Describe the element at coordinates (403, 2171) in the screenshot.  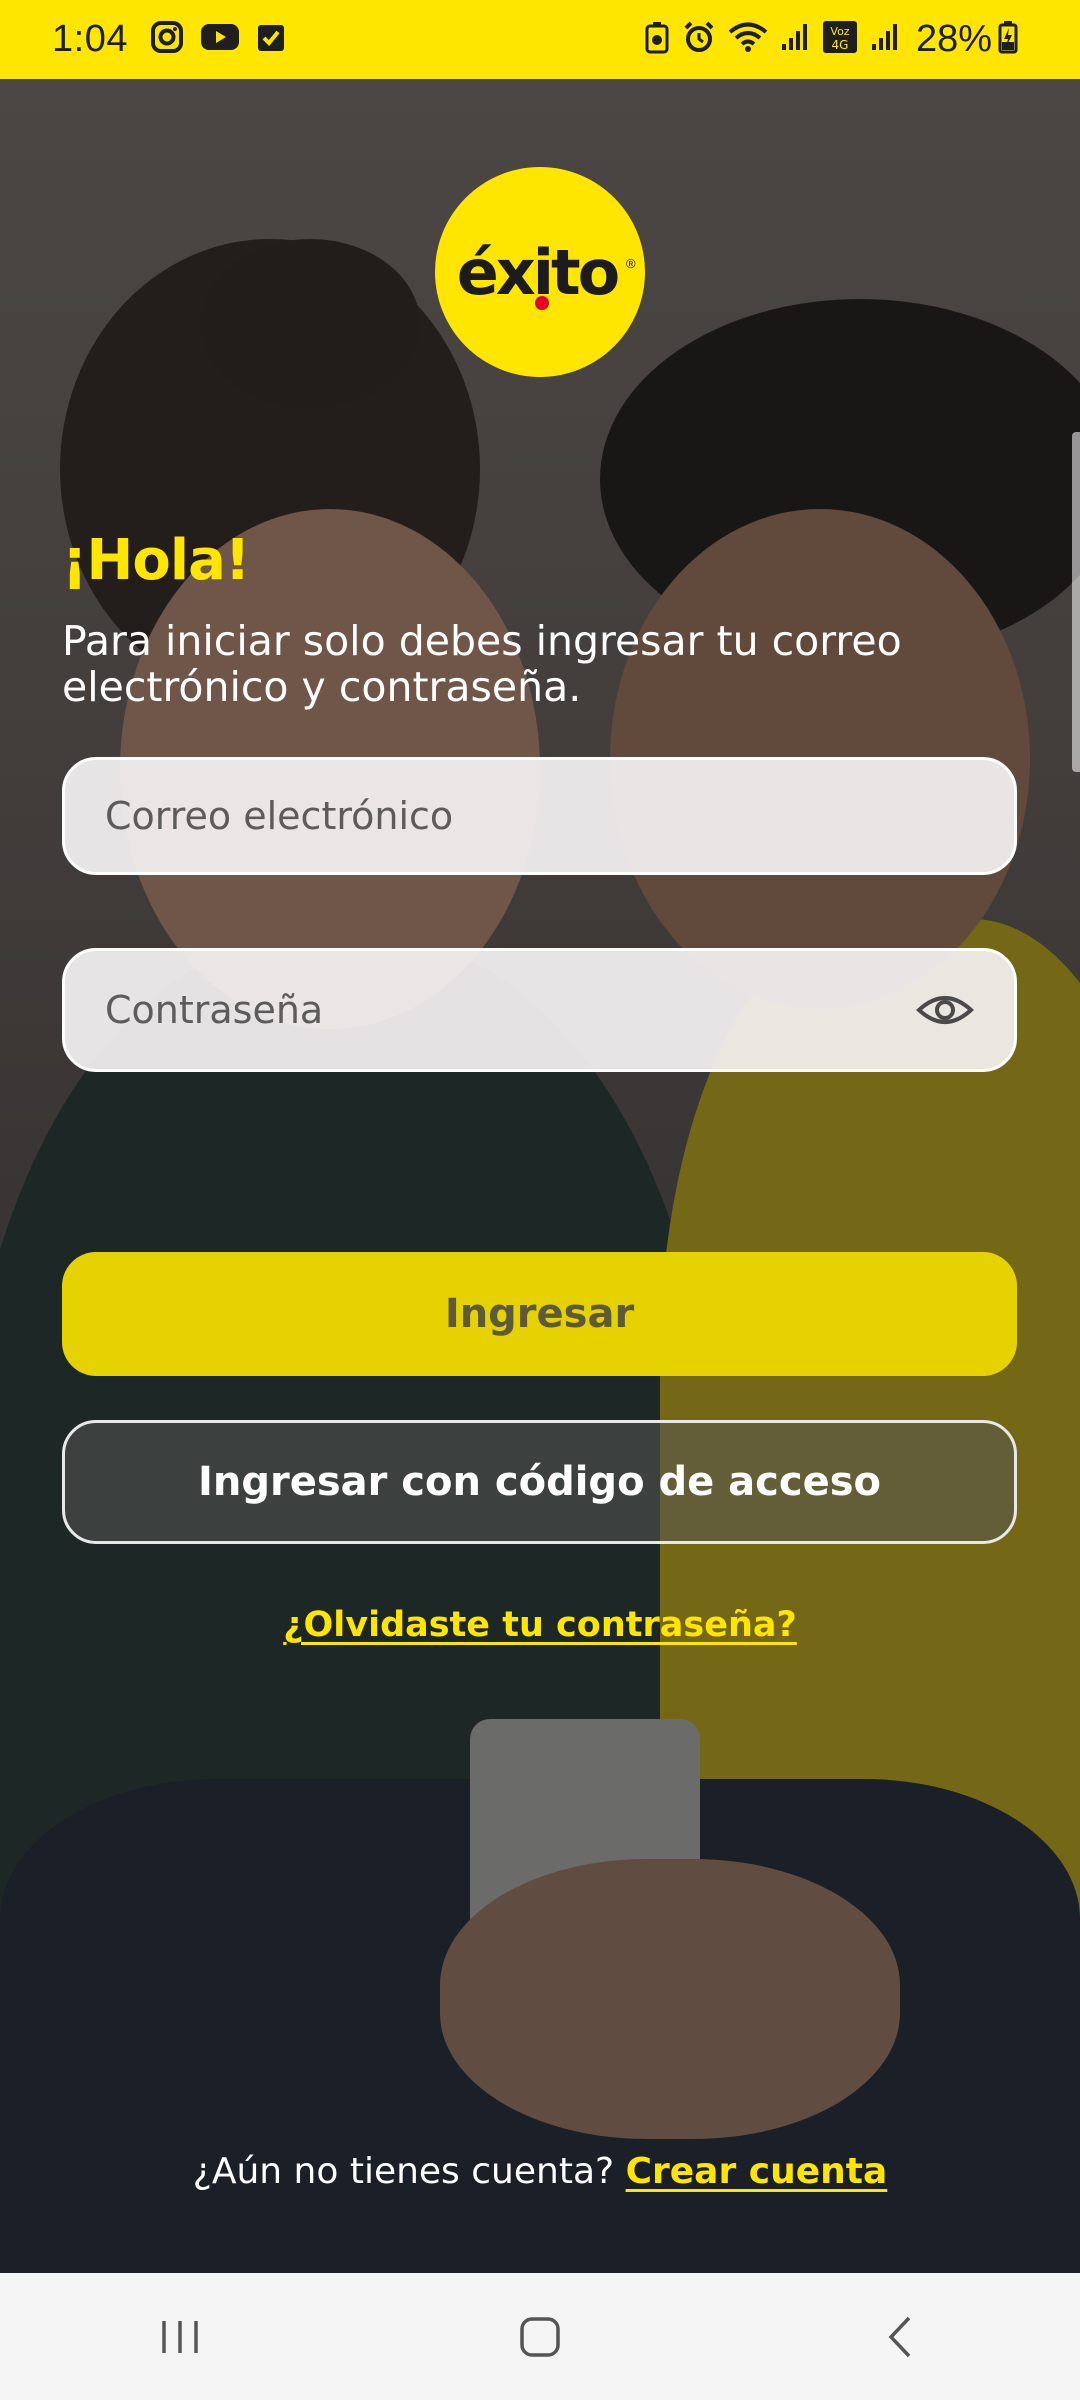
I see `no-account-text: ¿Aún no tienes cuenta?` at that location.